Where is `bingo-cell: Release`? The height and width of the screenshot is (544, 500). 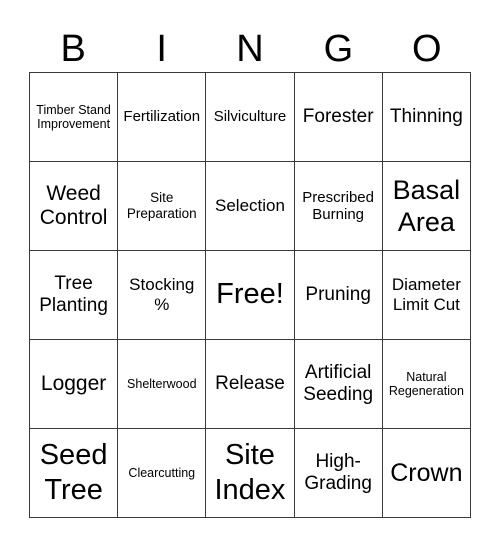 bingo-cell: Release is located at coordinates (250, 384).